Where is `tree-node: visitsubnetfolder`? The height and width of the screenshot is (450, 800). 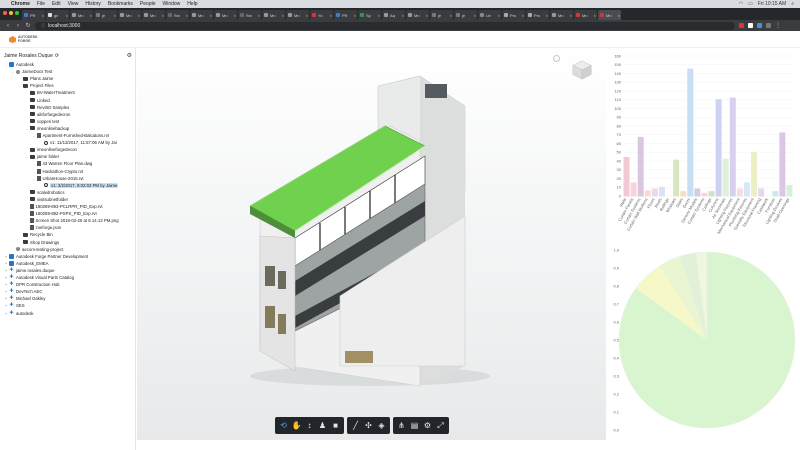
tree-node: visitsubnetfolder is located at coordinates (68, 199).